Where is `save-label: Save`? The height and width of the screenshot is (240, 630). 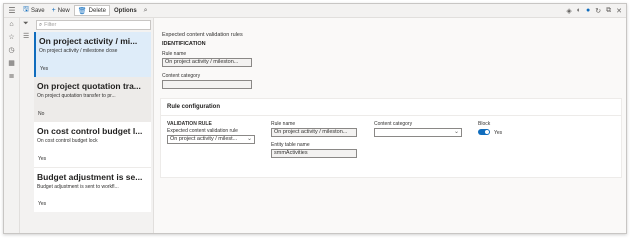
save-label: Save is located at coordinates (37, 10).